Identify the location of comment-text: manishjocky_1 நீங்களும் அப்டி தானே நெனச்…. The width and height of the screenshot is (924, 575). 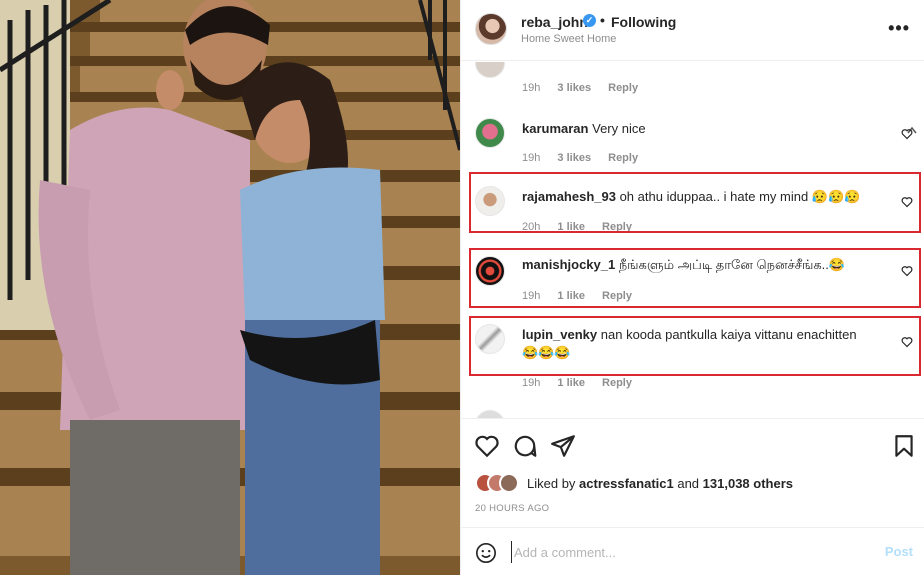
(707, 265).